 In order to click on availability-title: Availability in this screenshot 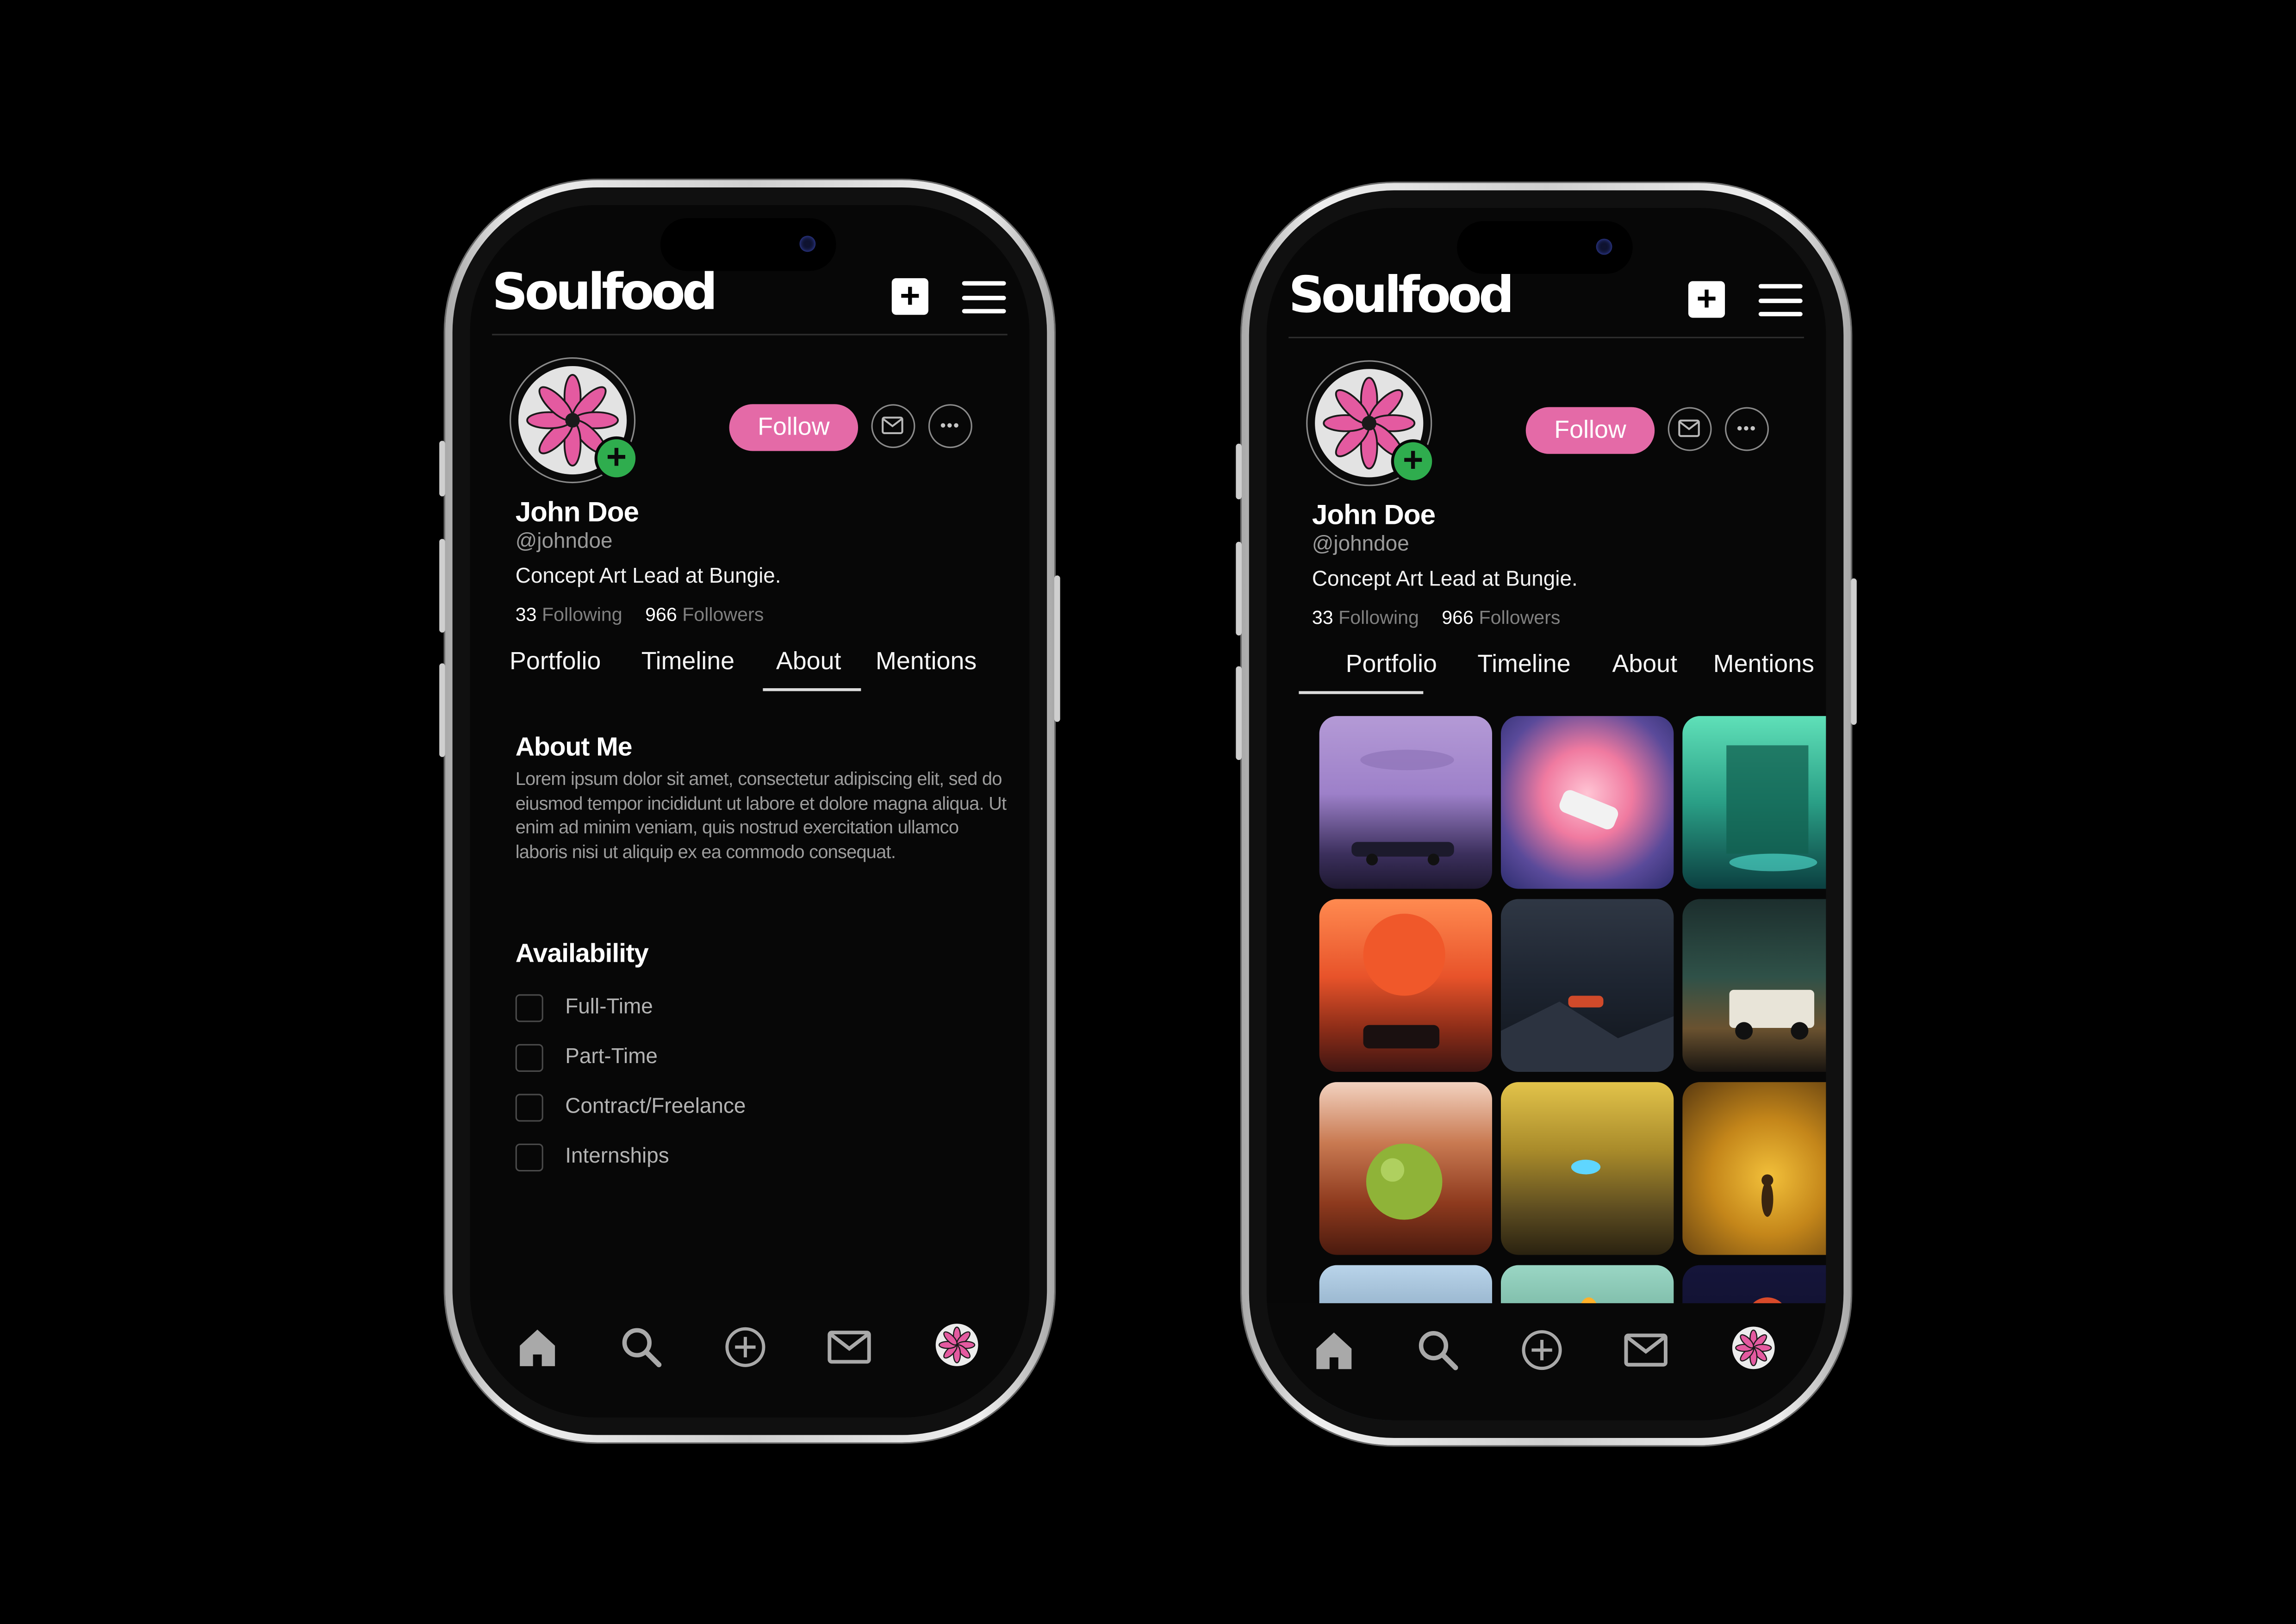, I will do `click(582, 953)`.